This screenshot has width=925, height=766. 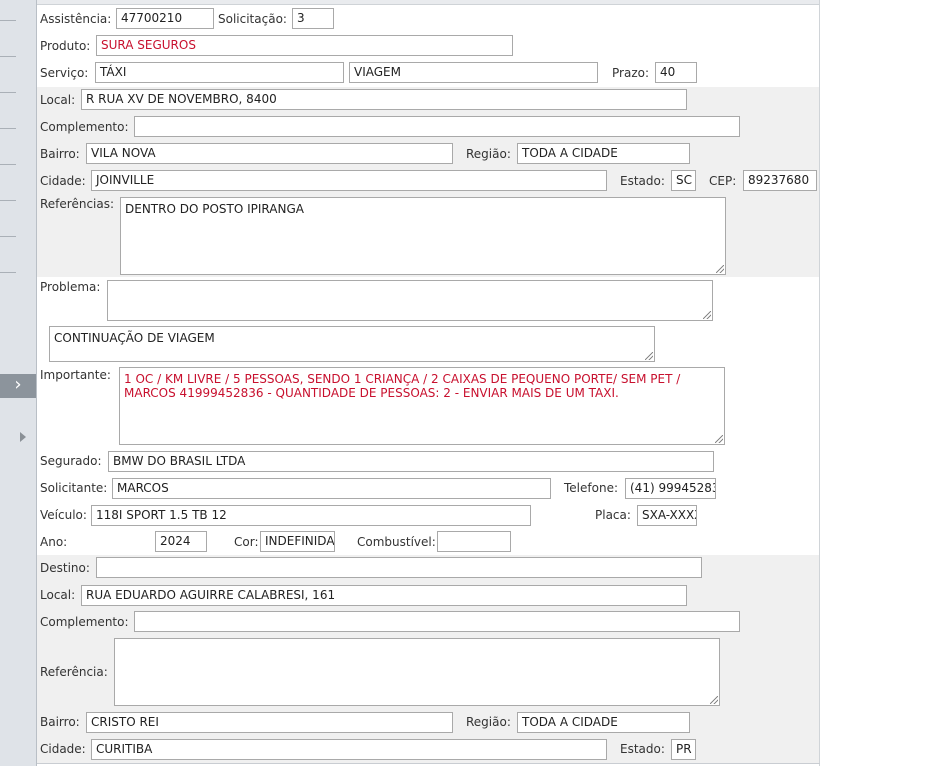 What do you see at coordinates (246, 542) in the screenshot?
I see `cor-label: Cor:` at bounding box center [246, 542].